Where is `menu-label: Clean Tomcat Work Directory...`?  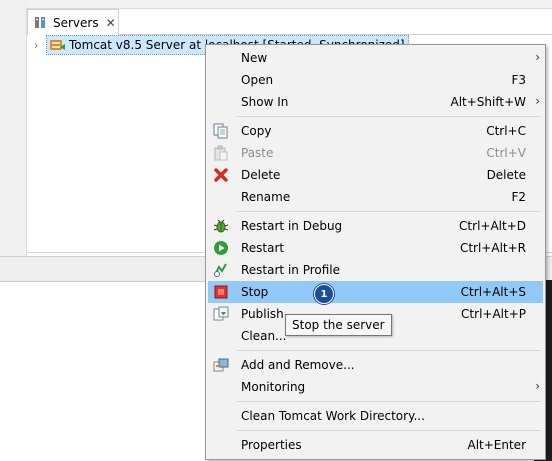 menu-label: Clean Tomcat Work Directory... is located at coordinates (333, 416).